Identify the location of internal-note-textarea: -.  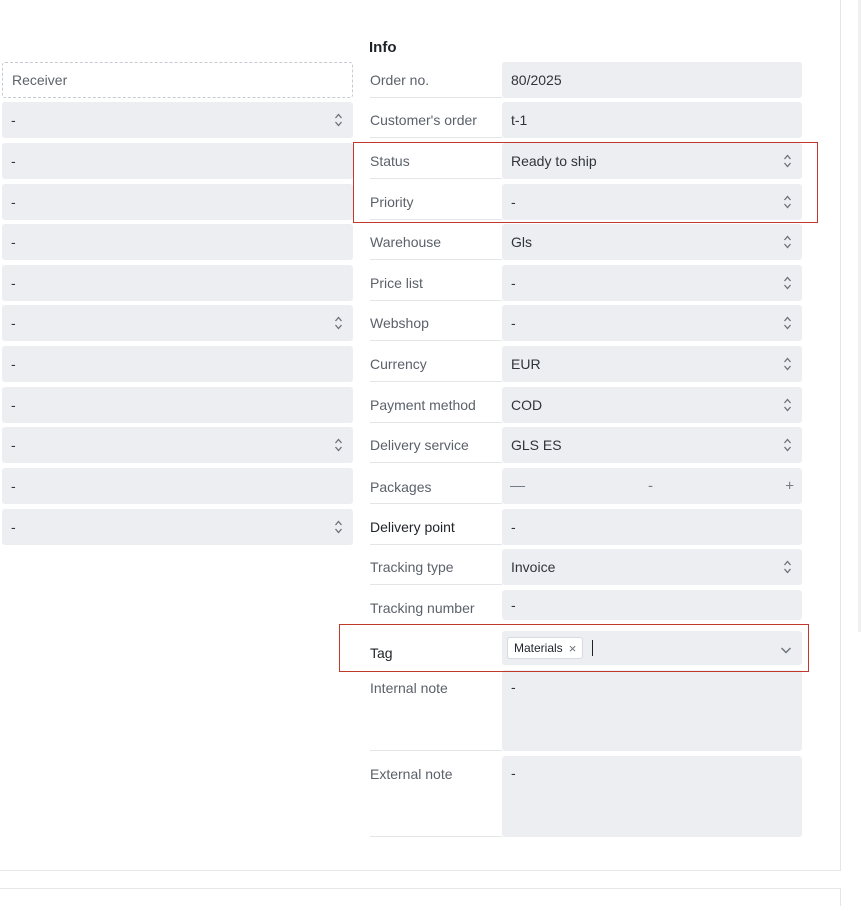
(652, 710).